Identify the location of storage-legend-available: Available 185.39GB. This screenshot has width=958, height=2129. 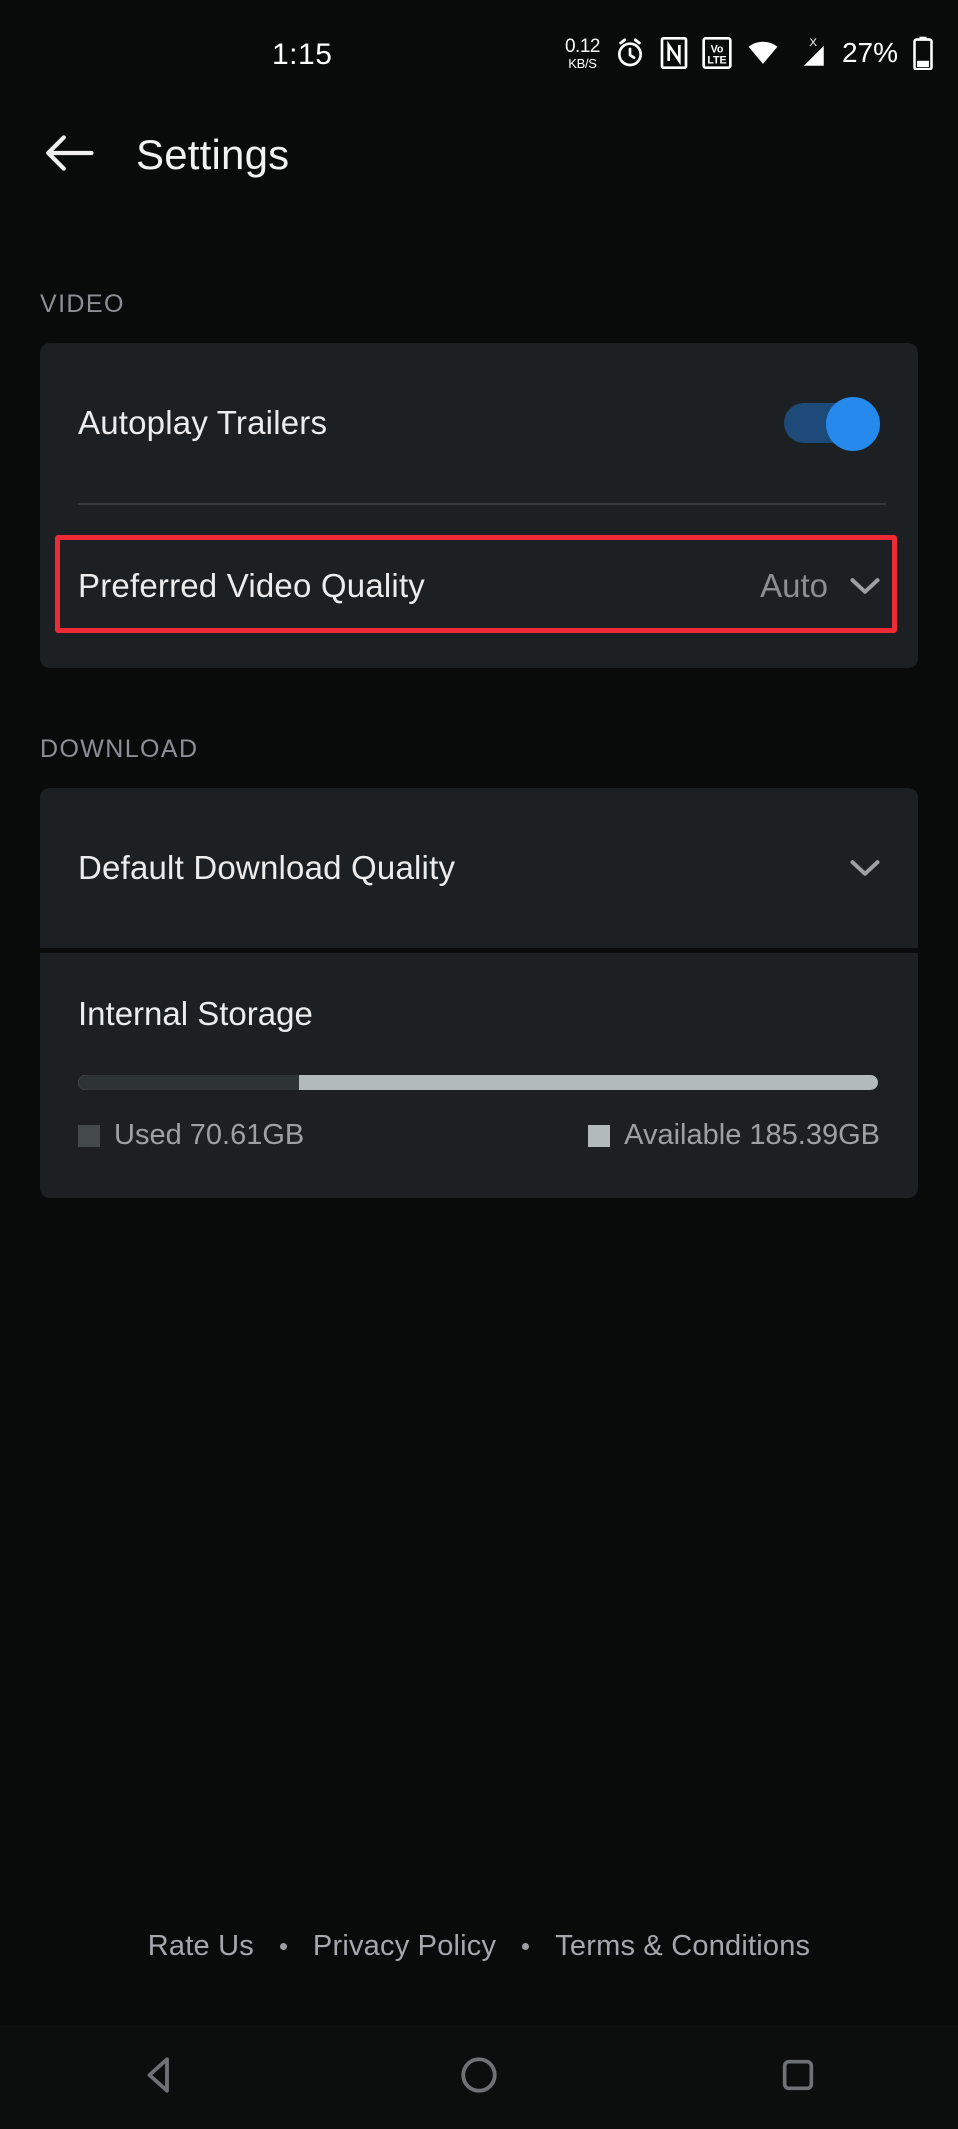
(734, 1135).